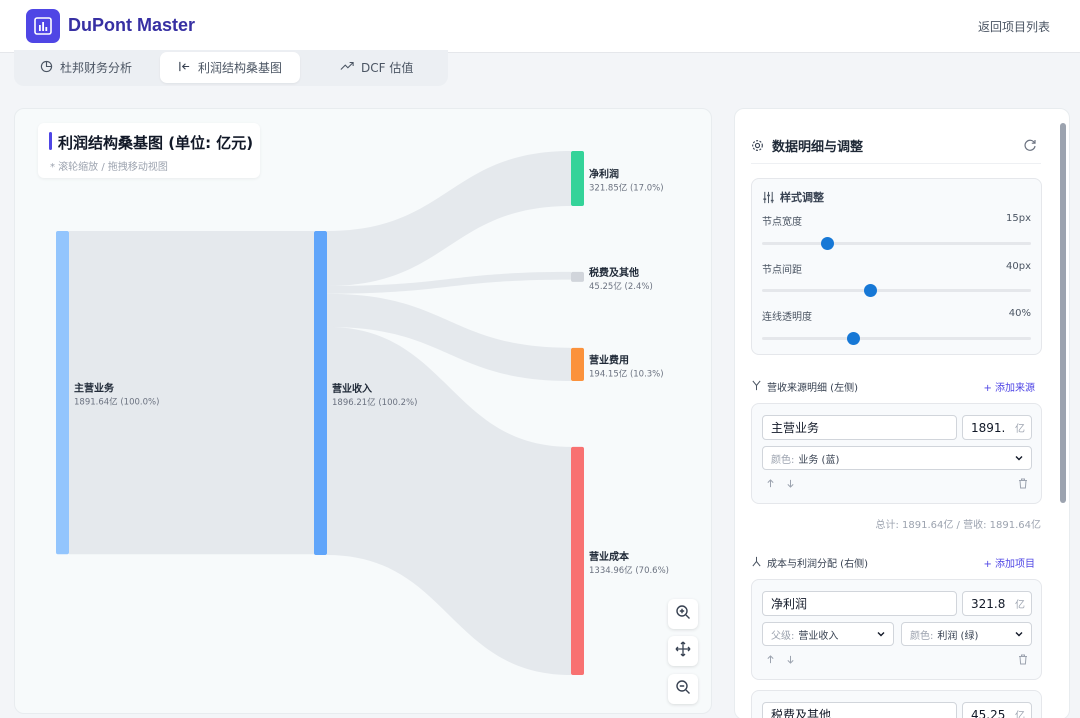  Describe the element at coordinates (896, 243) in the screenshot. I see `node-width-slider` at that location.